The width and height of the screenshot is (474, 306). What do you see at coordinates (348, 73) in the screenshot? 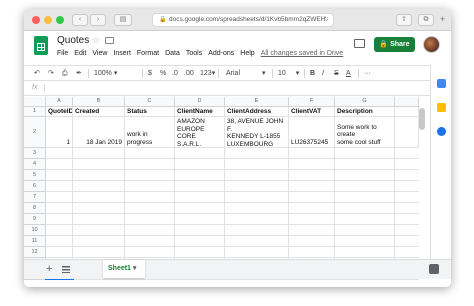
I see `text-color-button: A` at bounding box center [348, 73].